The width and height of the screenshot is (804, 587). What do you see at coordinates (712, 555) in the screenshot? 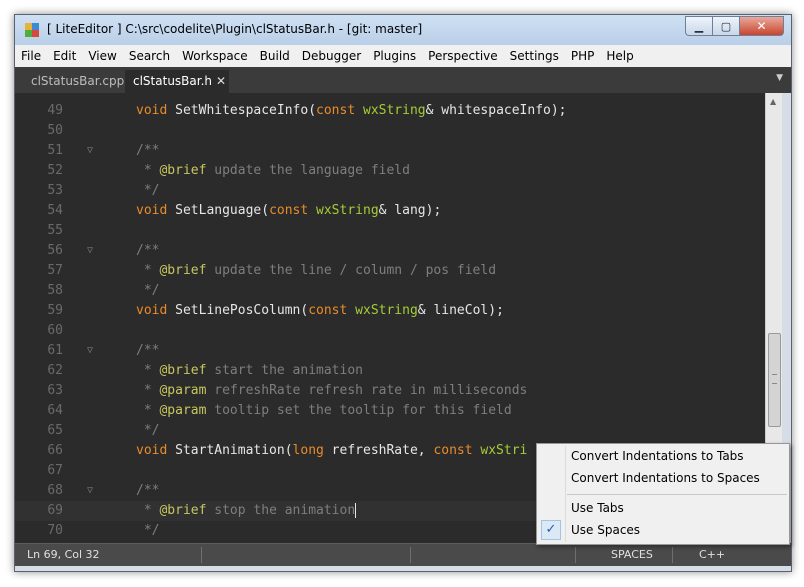
I see `language-field: C++` at bounding box center [712, 555].